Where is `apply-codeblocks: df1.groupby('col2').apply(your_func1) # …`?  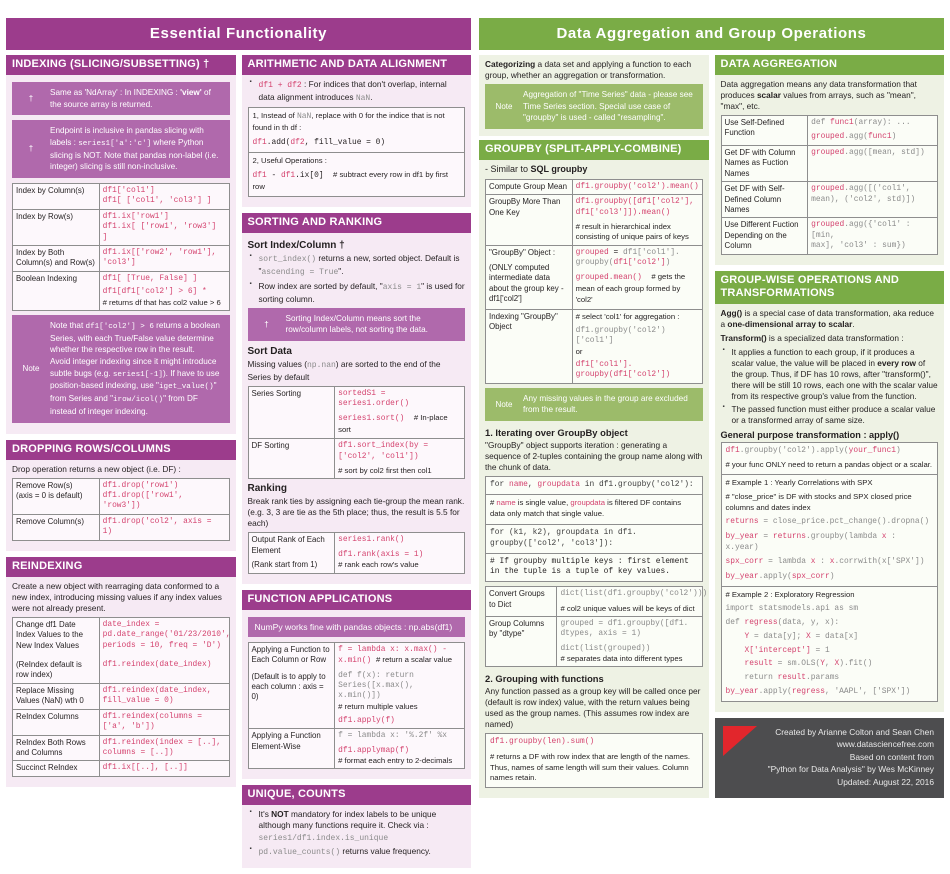
apply-codeblocks: df1.groupby('col2').apply(your_func1) # … is located at coordinates (829, 571).